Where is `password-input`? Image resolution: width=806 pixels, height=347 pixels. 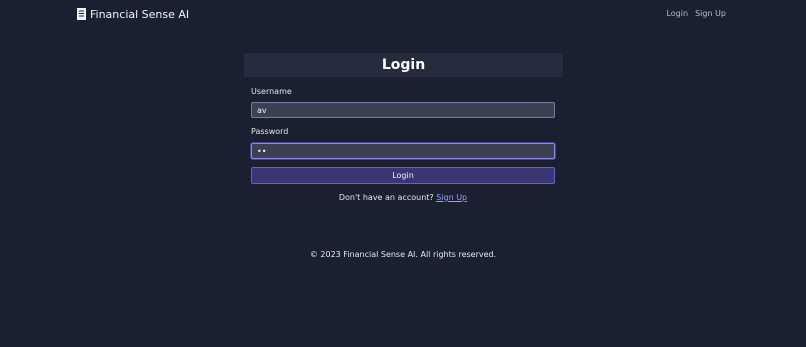 password-input is located at coordinates (403, 151).